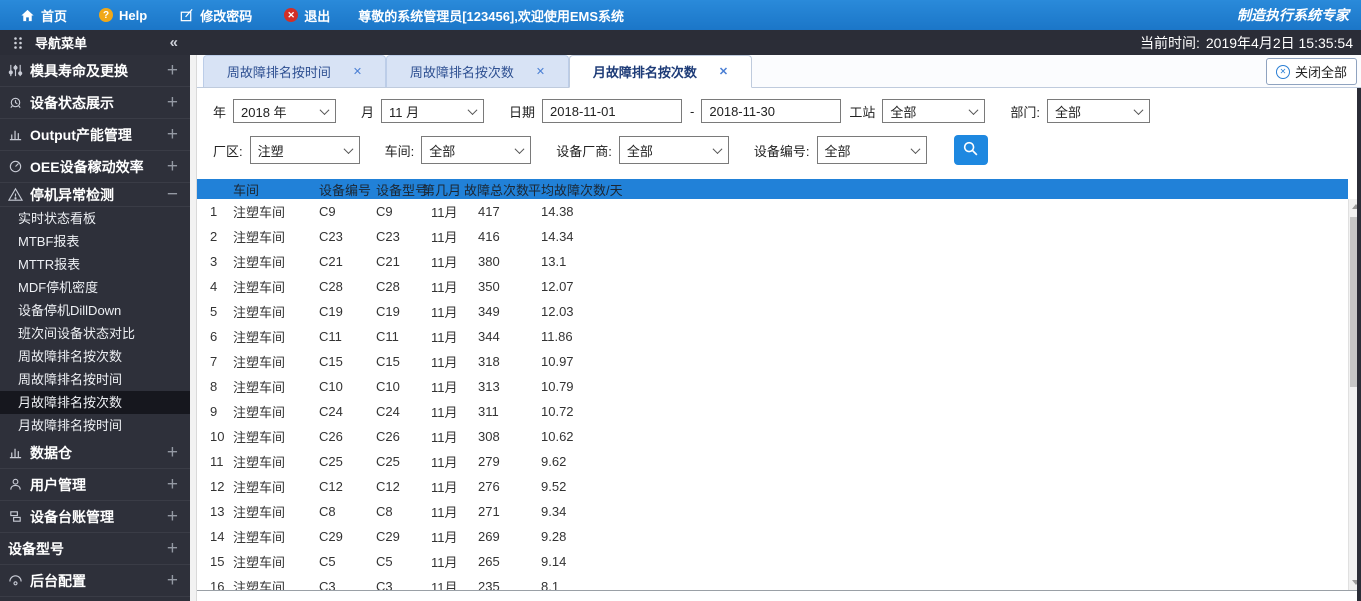 The image size is (1361, 601). What do you see at coordinates (95, 581) in the screenshot?
I see `sidebar-group-后台配置: 后台配置 +` at bounding box center [95, 581].